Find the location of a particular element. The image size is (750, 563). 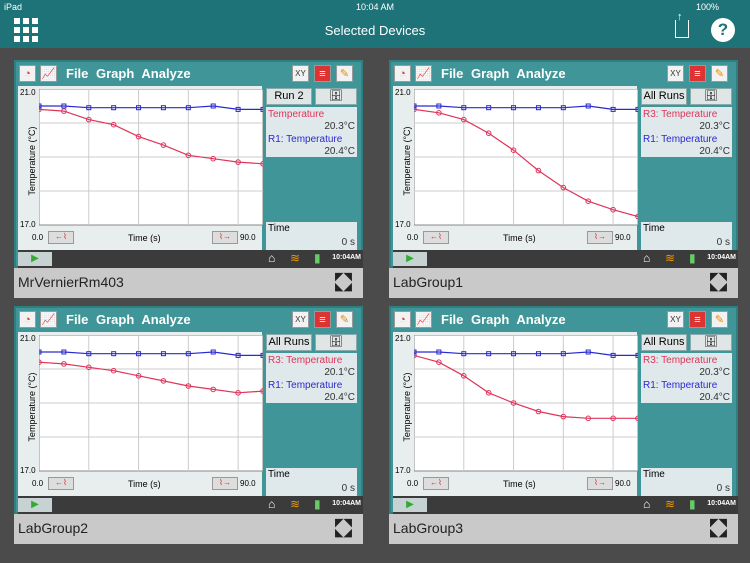

sensor1-name: Temperature is located at coordinates (296, 114).